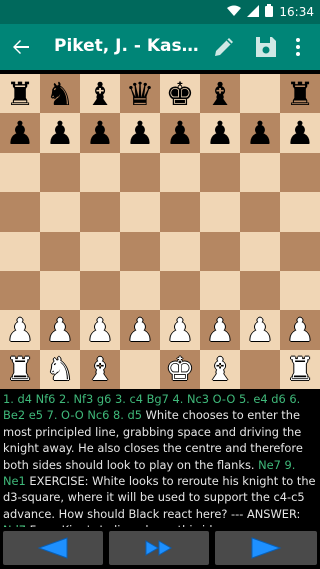  Describe the element at coordinates (159, 548) in the screenshot. I see `next-variation-button` at that location.